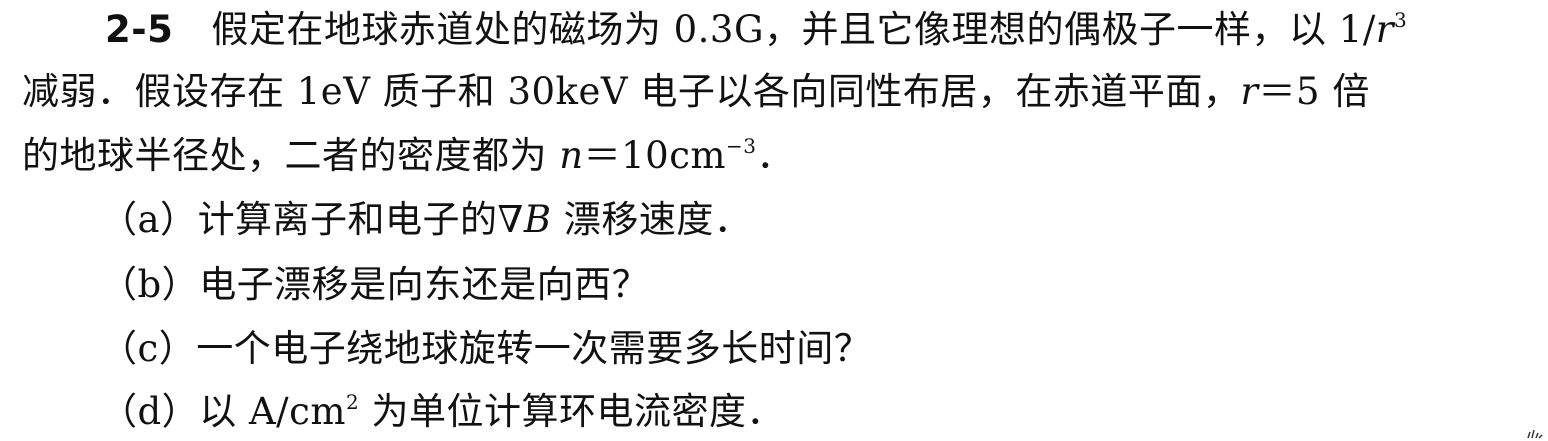  What do you see at coordinates (571, 155) in the screenshot?
I see `var-n: n` at bounding box center [571, 155].